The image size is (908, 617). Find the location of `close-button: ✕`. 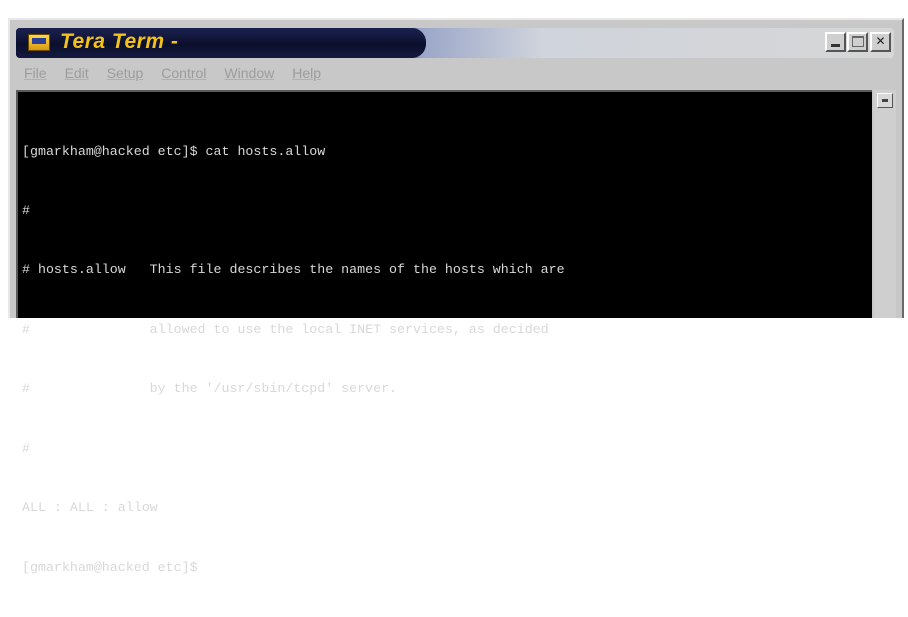

close-button: ✕ is located at coordinates (880, 42).